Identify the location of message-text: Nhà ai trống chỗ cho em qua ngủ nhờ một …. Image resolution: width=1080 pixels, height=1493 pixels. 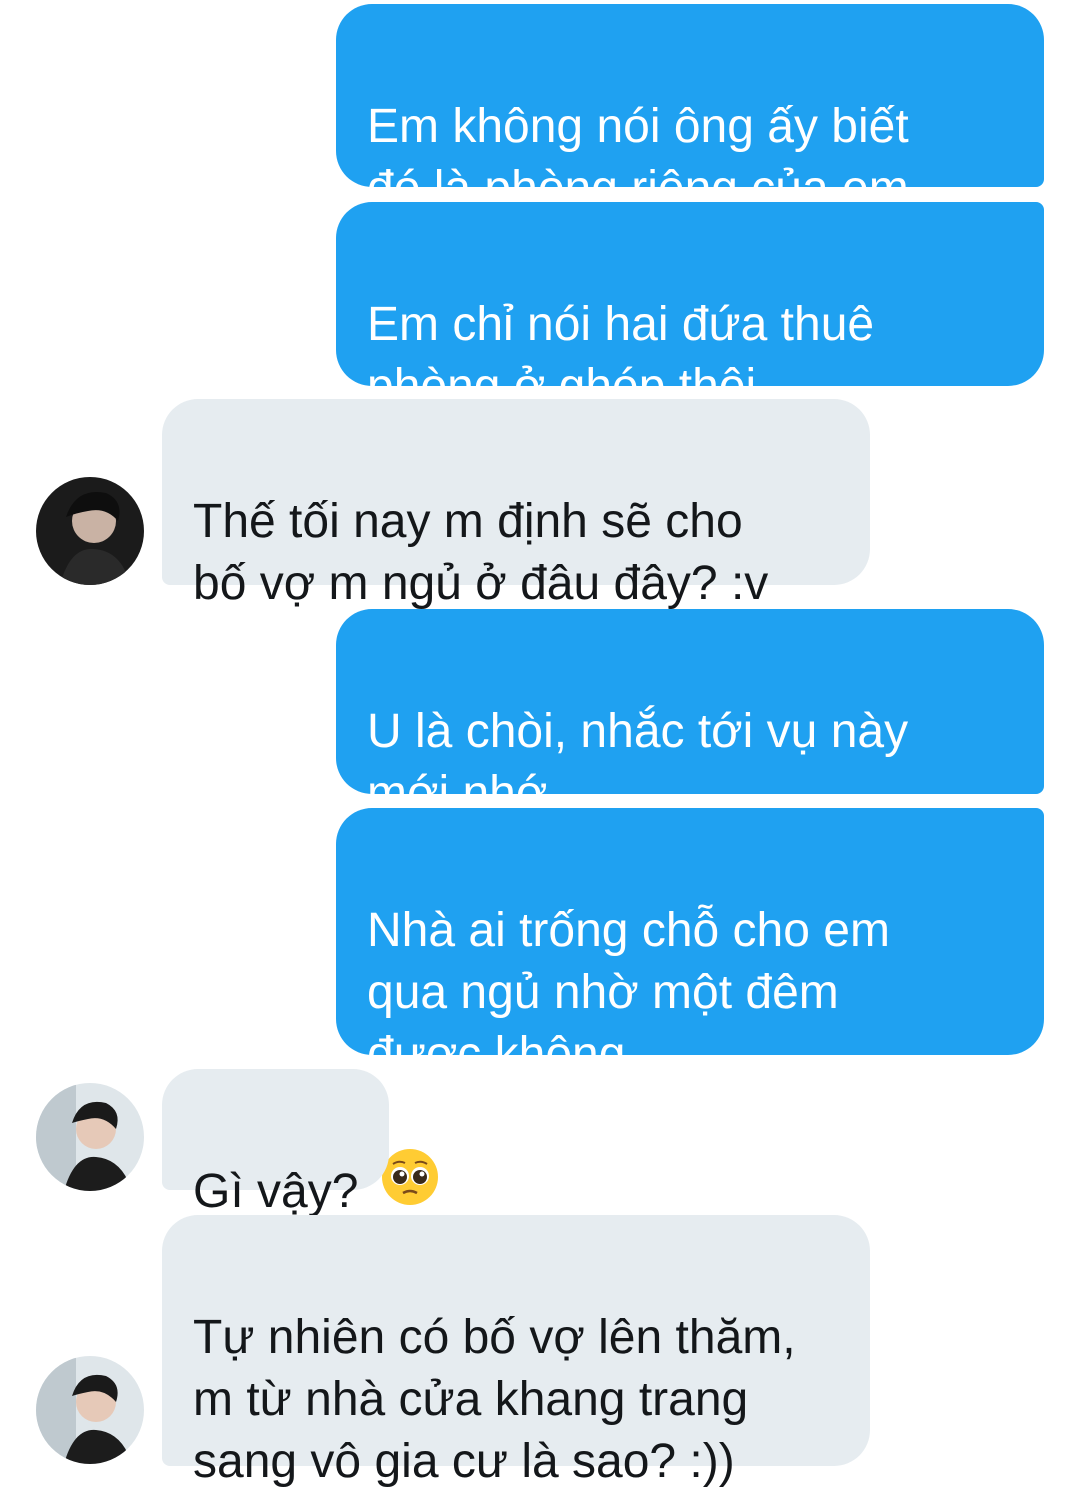
(628, 992).